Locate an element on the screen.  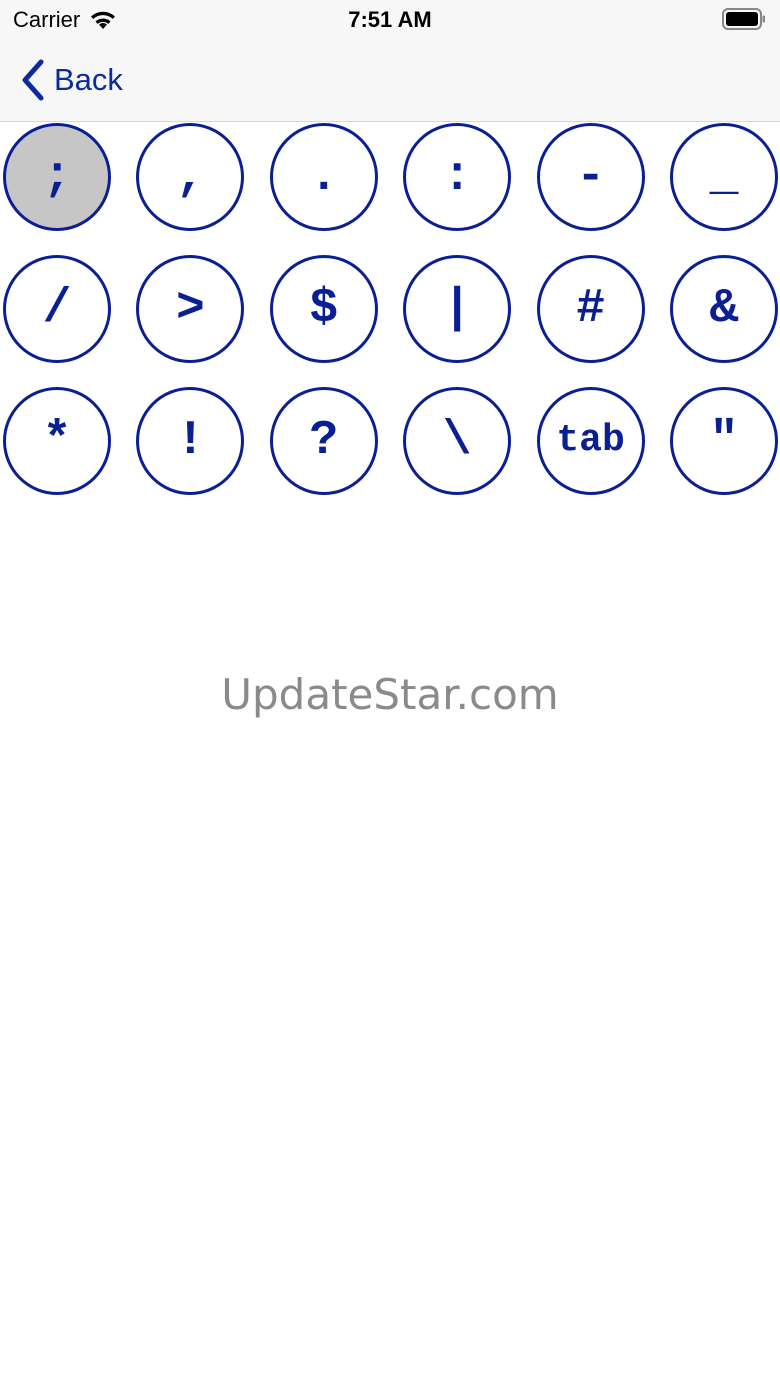
chevron-left-icon is located at coordinates (33, 80).